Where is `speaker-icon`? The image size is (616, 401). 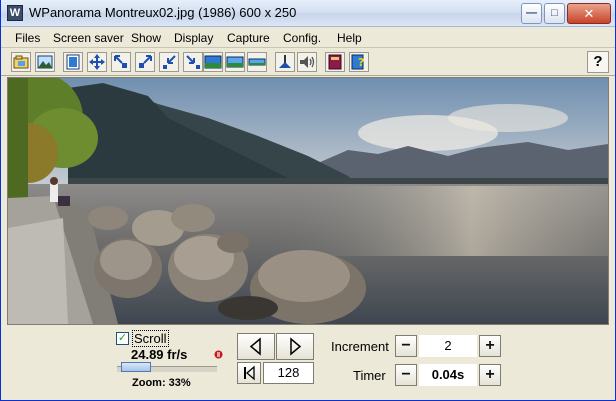
speaker-icon is located at coordinates (307, 62).